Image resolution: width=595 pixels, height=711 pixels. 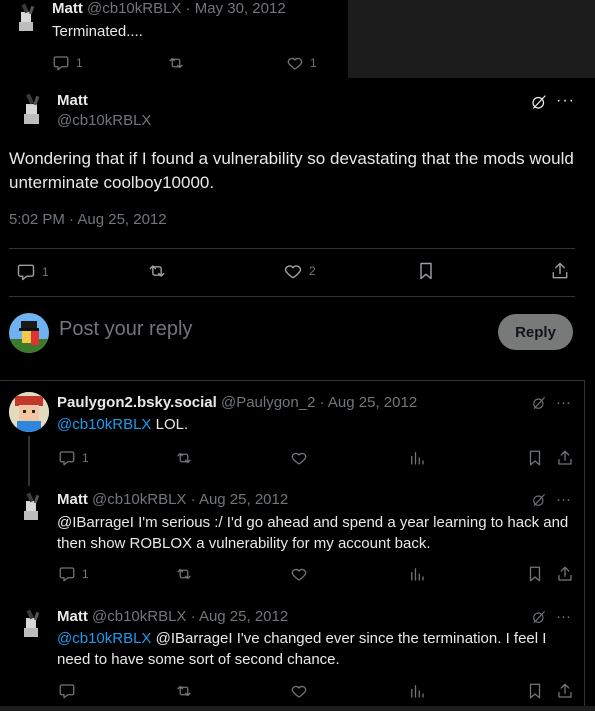 What do you see at coordinates (535, 332) in the screenshot?
I see `reply-button: Reply` at bounding box center [535, 332].